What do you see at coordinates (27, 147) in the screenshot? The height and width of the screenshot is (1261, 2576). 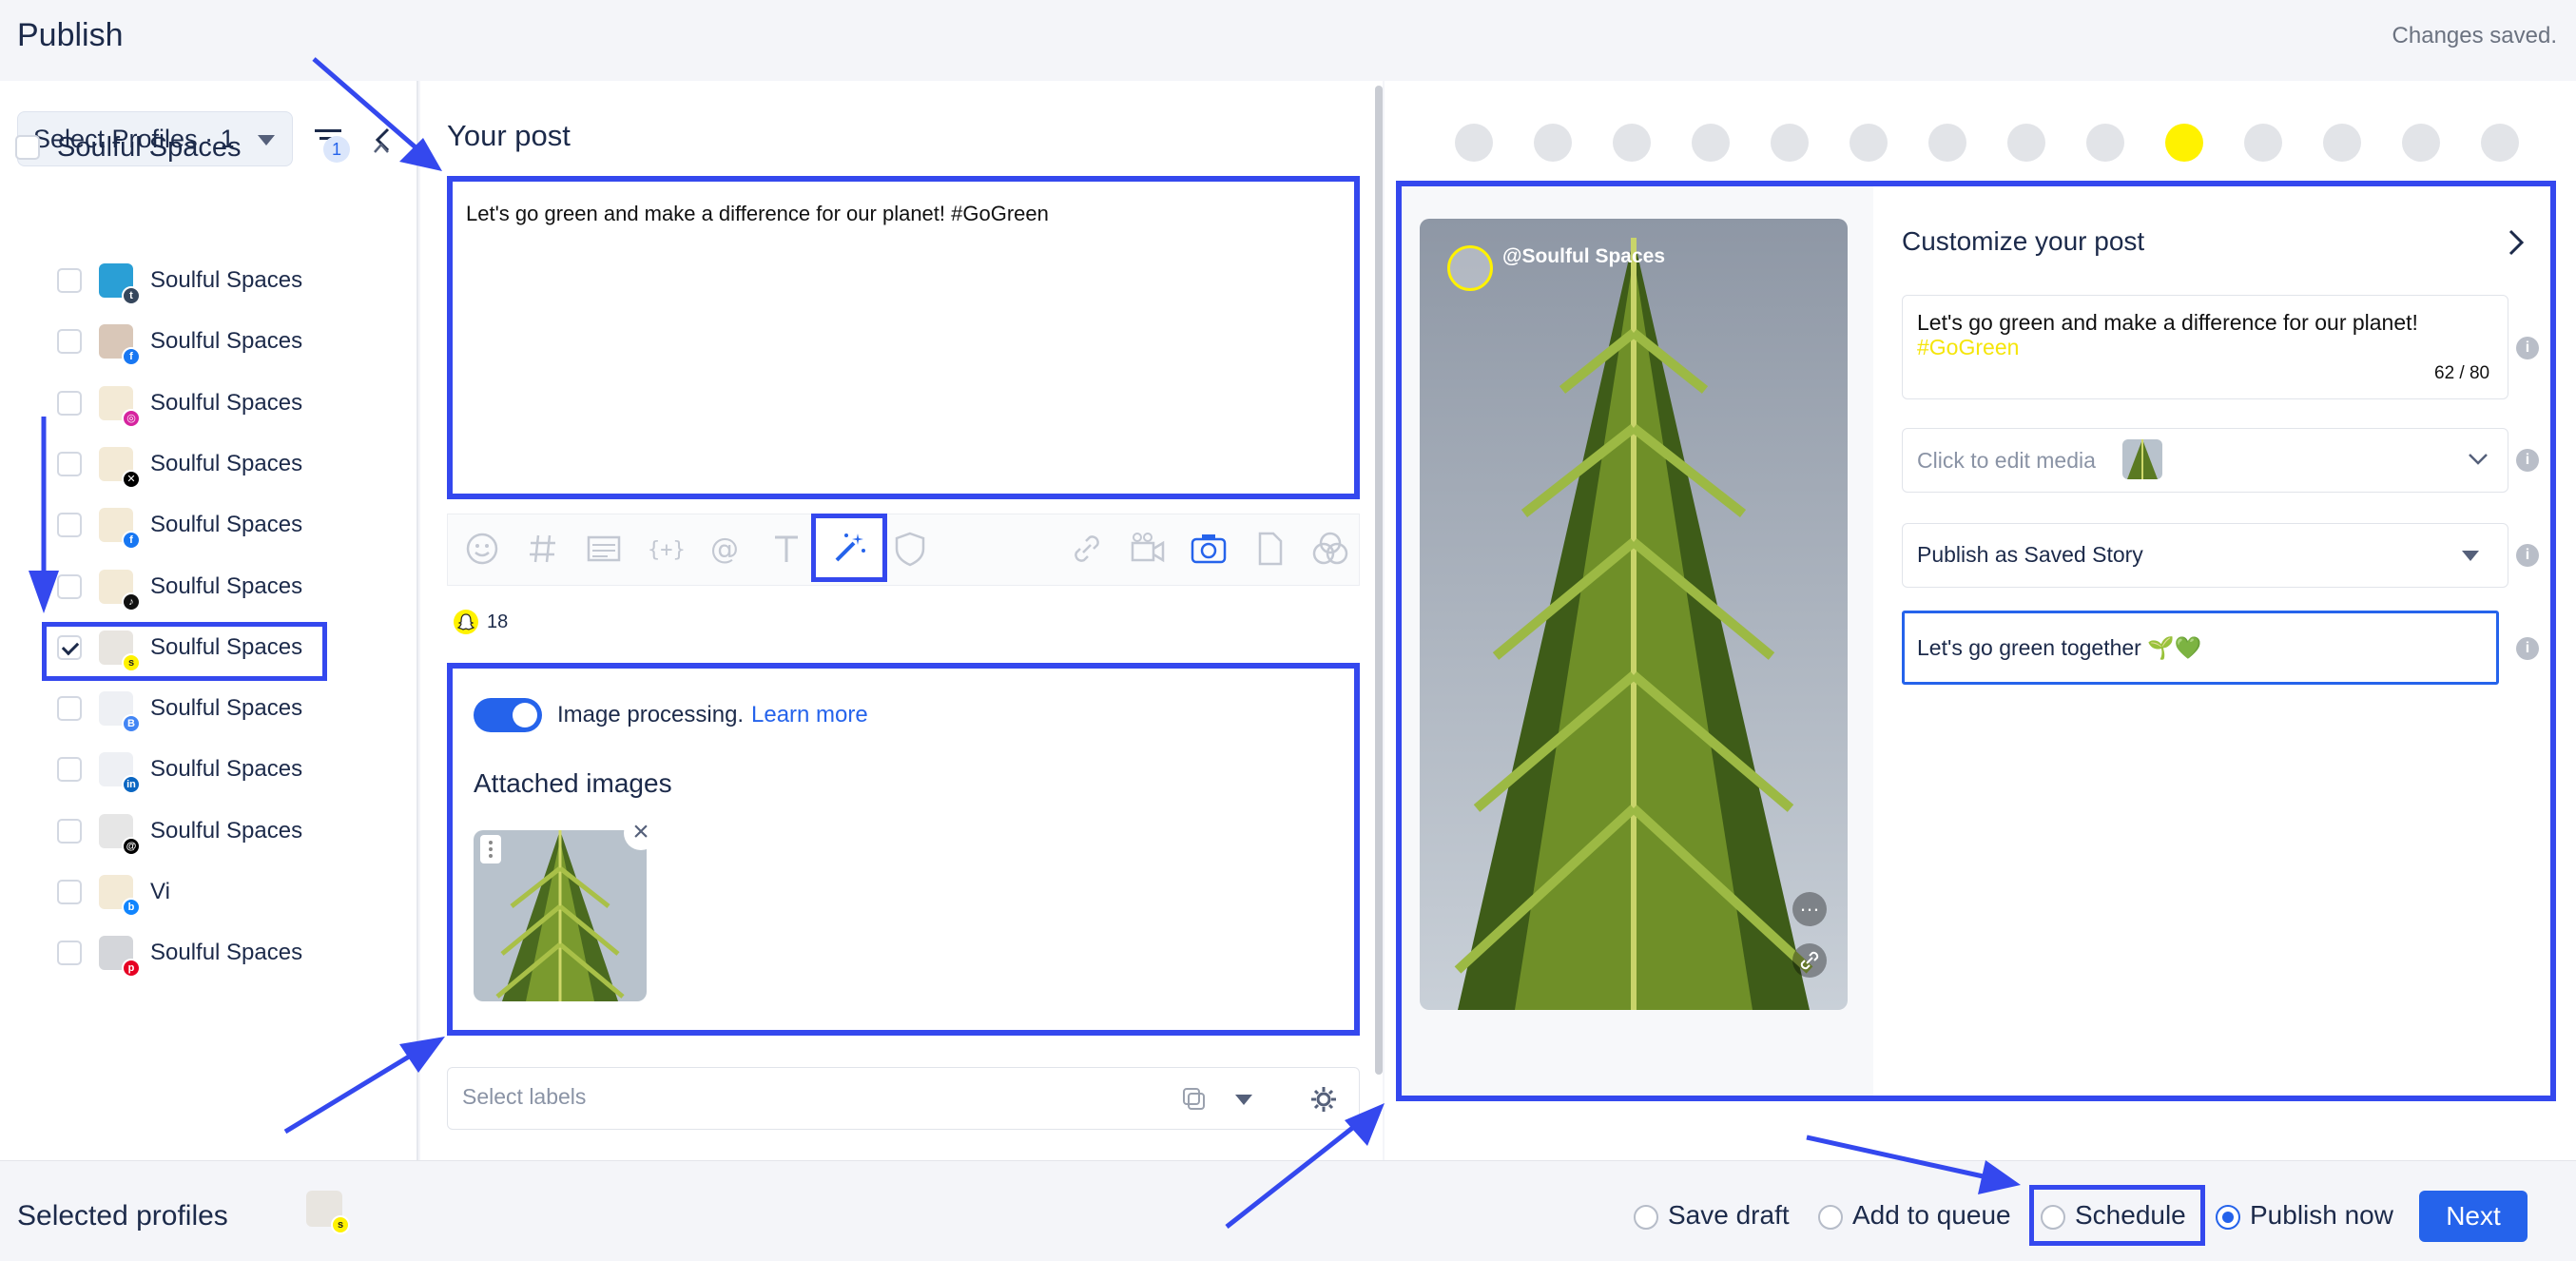 I see `group-checkbox` at bounding box center [27, 147].